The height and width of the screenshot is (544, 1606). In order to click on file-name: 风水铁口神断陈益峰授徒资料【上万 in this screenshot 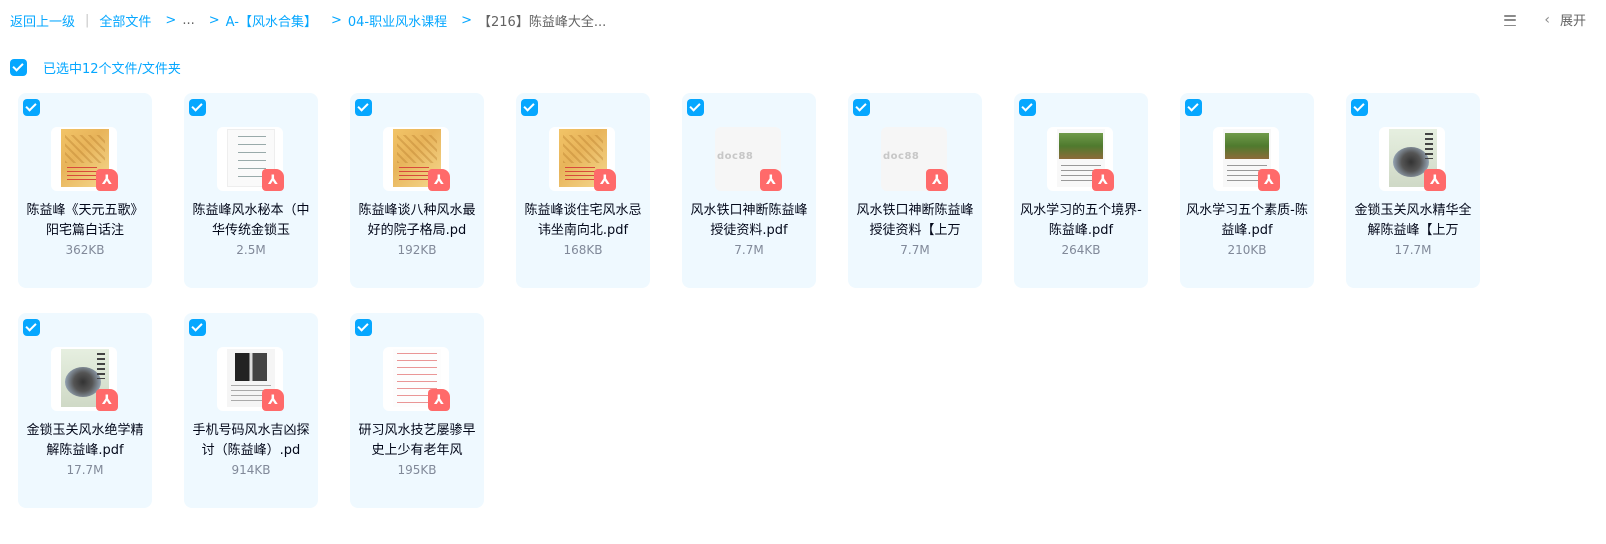, I will do `click(915, 220)`.